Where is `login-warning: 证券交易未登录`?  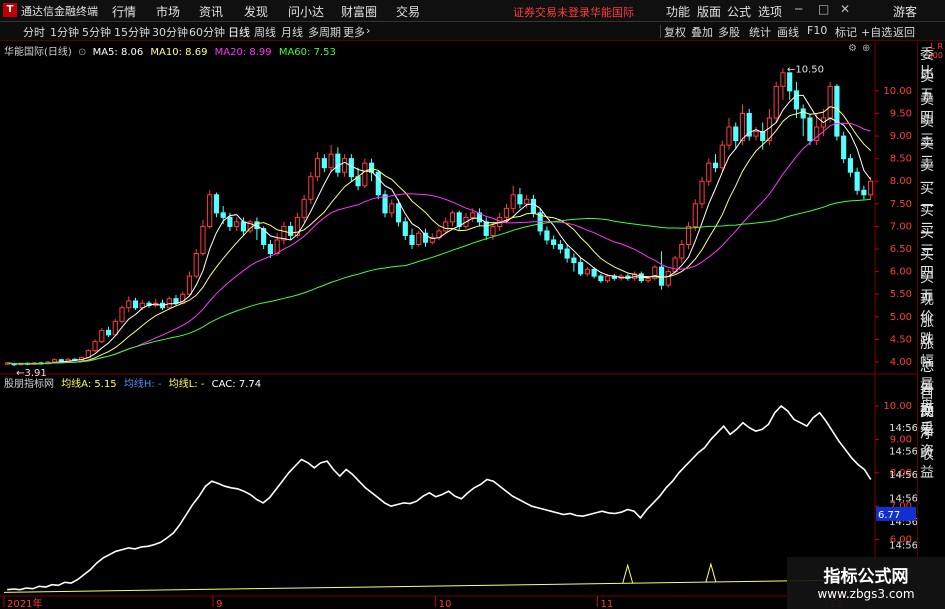 login-warning: 证券交易未登录 is located at coordinates (551, 12).